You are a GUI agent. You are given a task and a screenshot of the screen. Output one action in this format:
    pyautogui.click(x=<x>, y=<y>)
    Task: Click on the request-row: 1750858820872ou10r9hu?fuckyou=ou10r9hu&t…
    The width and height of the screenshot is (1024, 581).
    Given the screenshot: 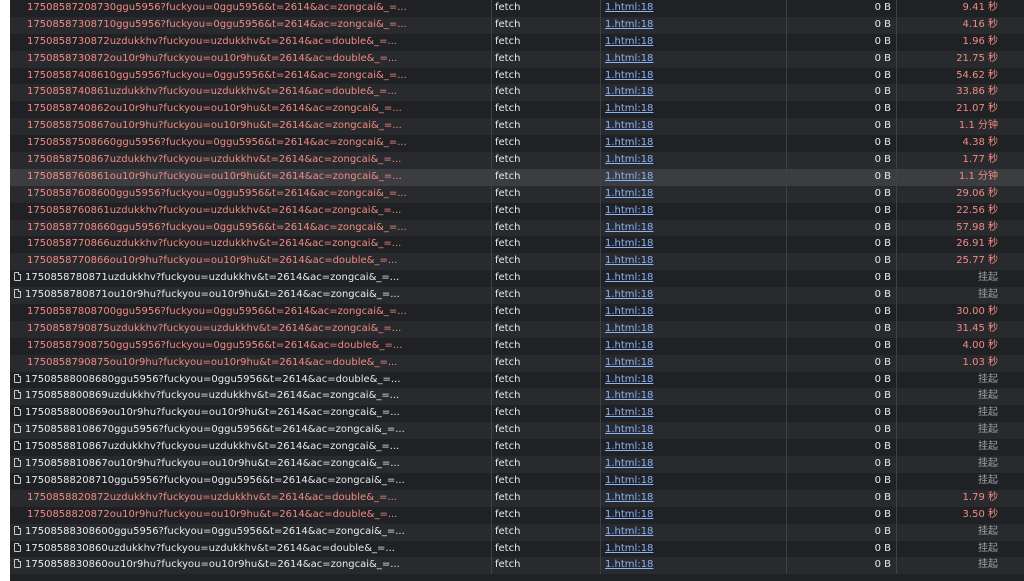 What is the action you would take?
    pyautogui.click(x=517, y=515)
    